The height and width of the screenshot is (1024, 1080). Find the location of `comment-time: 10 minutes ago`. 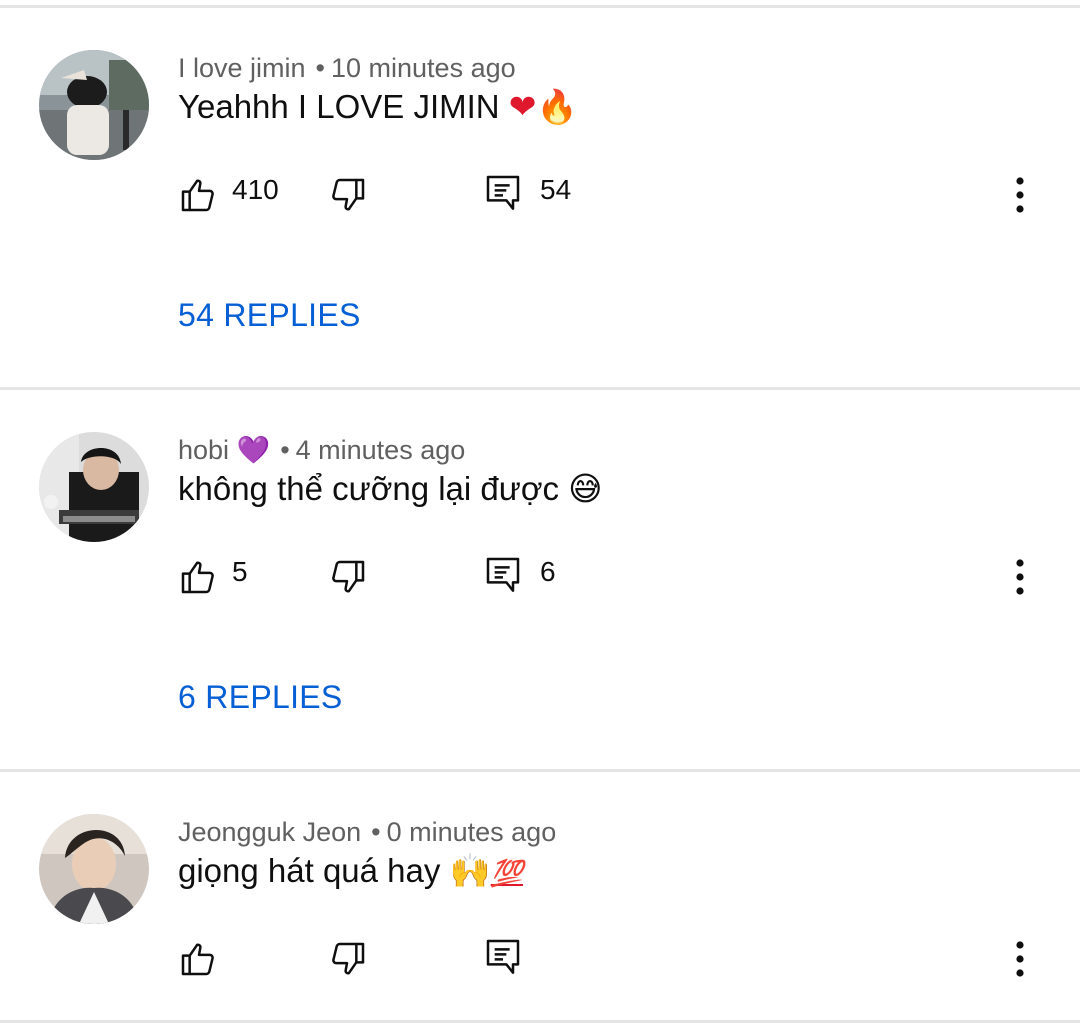

comment-time: 10 minutes ago is located at coordinates (423, 68).